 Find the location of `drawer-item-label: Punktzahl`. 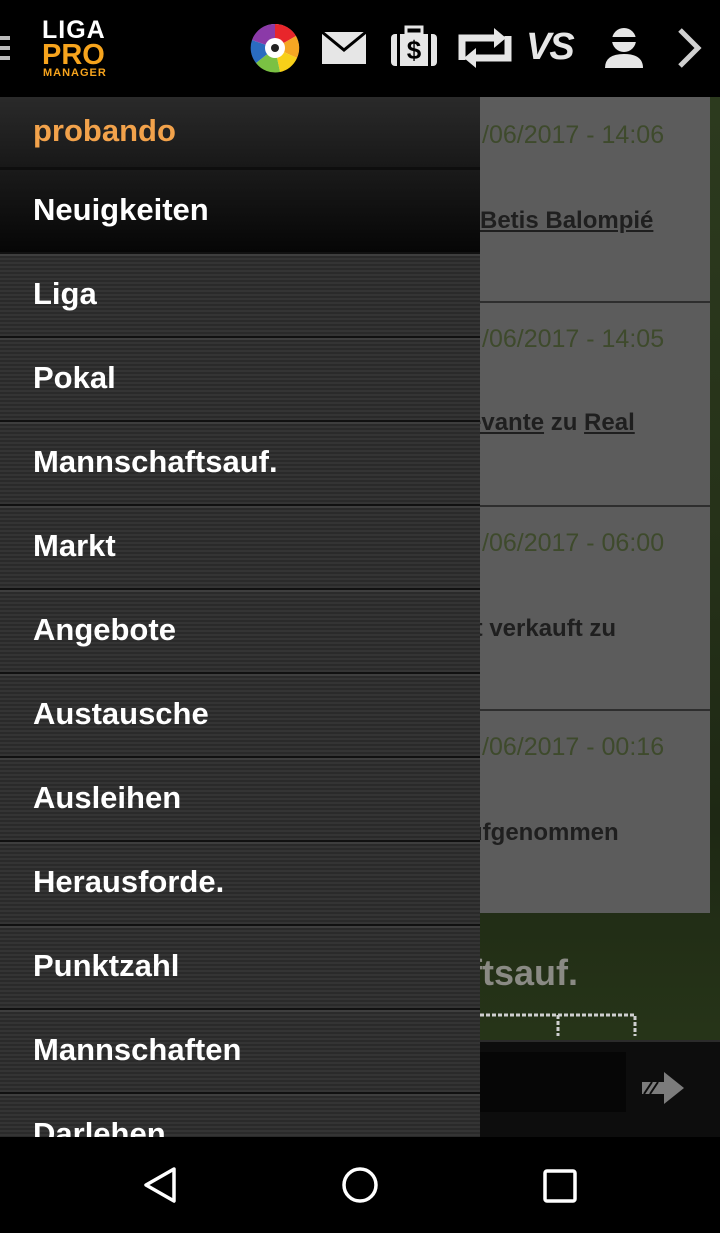

drawer-item-label: Punktzahl is located at coordinates (106, 965).